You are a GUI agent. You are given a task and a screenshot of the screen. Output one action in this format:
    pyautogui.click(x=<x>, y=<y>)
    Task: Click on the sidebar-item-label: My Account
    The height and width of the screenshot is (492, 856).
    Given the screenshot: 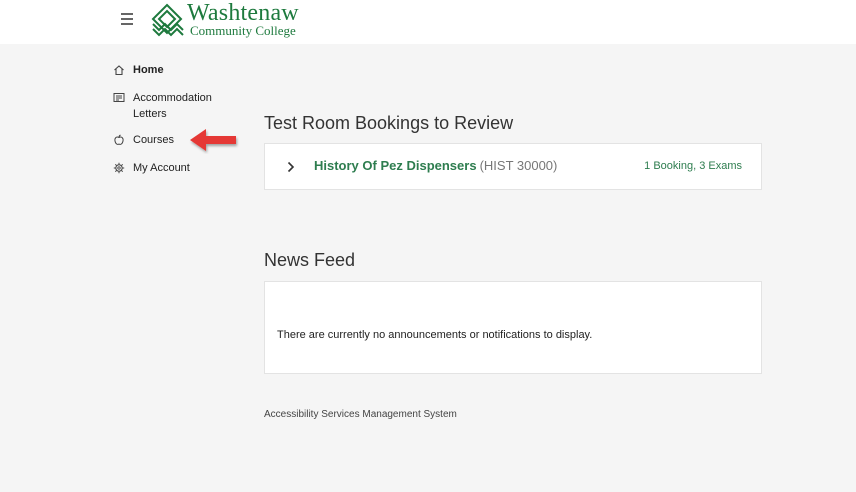 What is the action you would take?
    pyautogui.click(x=161, y=168)
    